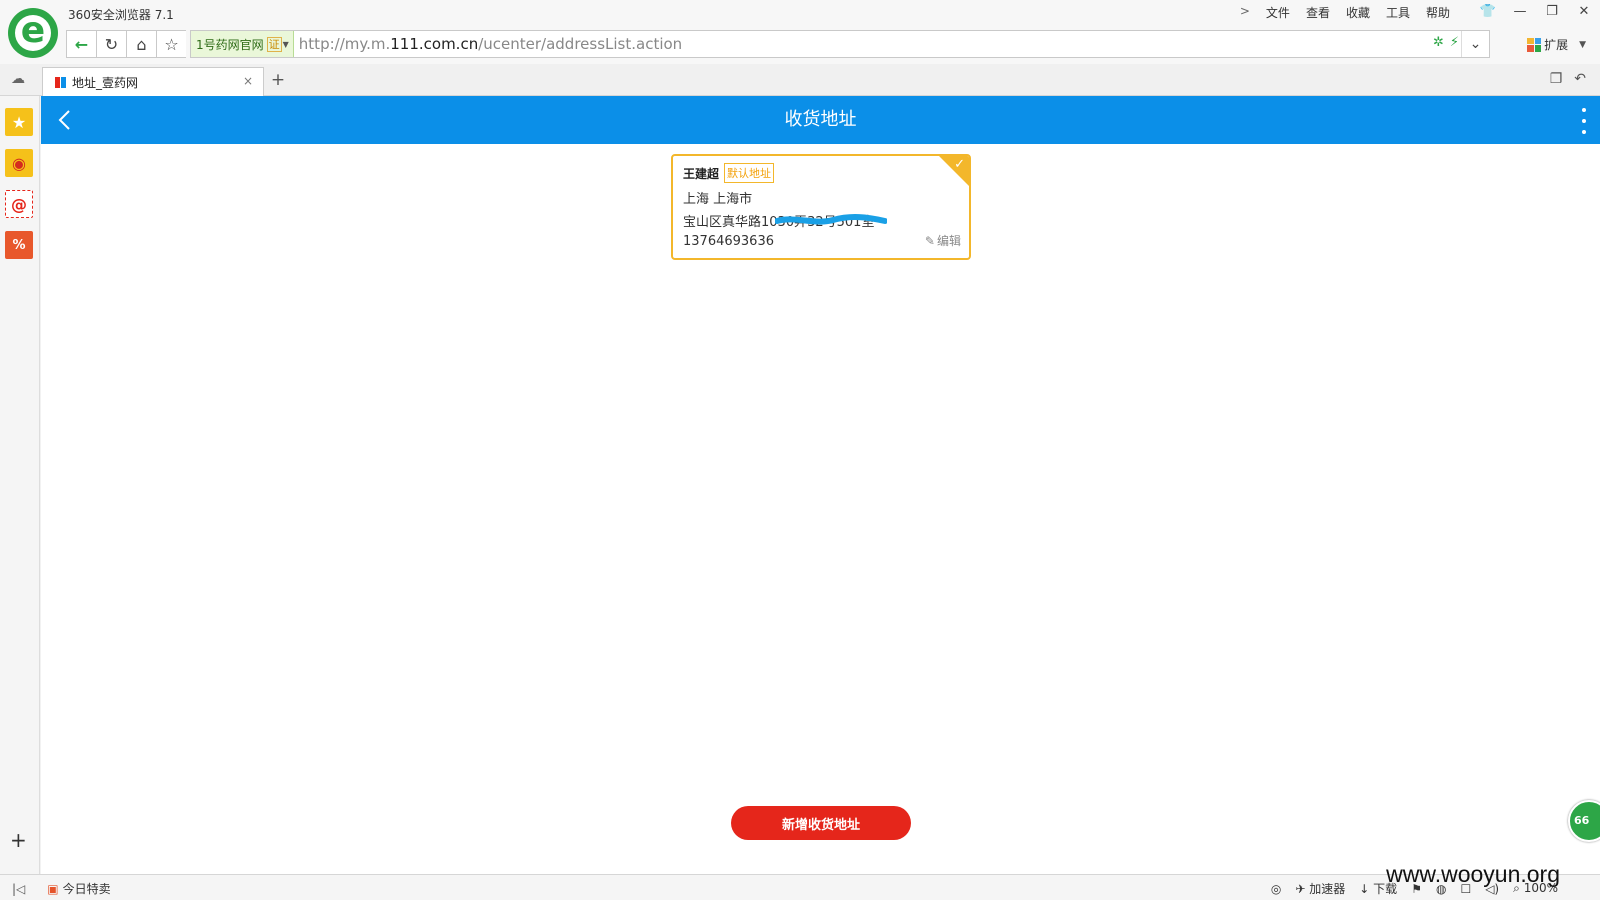 This screenshot has width=1600, height=900. What do you see at coordinates (800, 887) in the screenshot?
I see `status-bar: |◁ ▣ 今日特卖 ◎ ✈ 加速器 ↓ 下载 ⚑ ◍ ☐ ◁) ⌕ 100%` at bounding box center [800, 887].